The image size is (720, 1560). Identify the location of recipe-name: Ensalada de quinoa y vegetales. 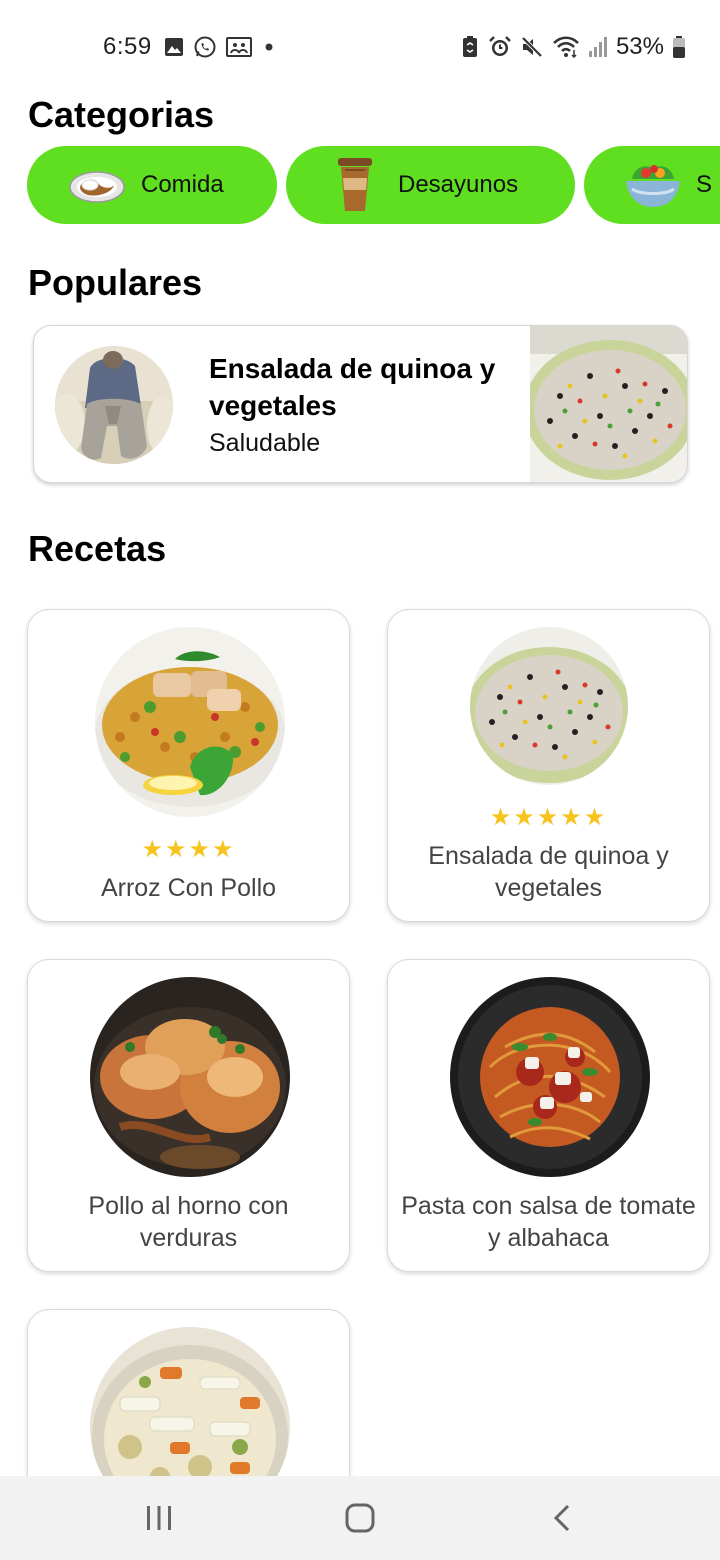
(548, 872).